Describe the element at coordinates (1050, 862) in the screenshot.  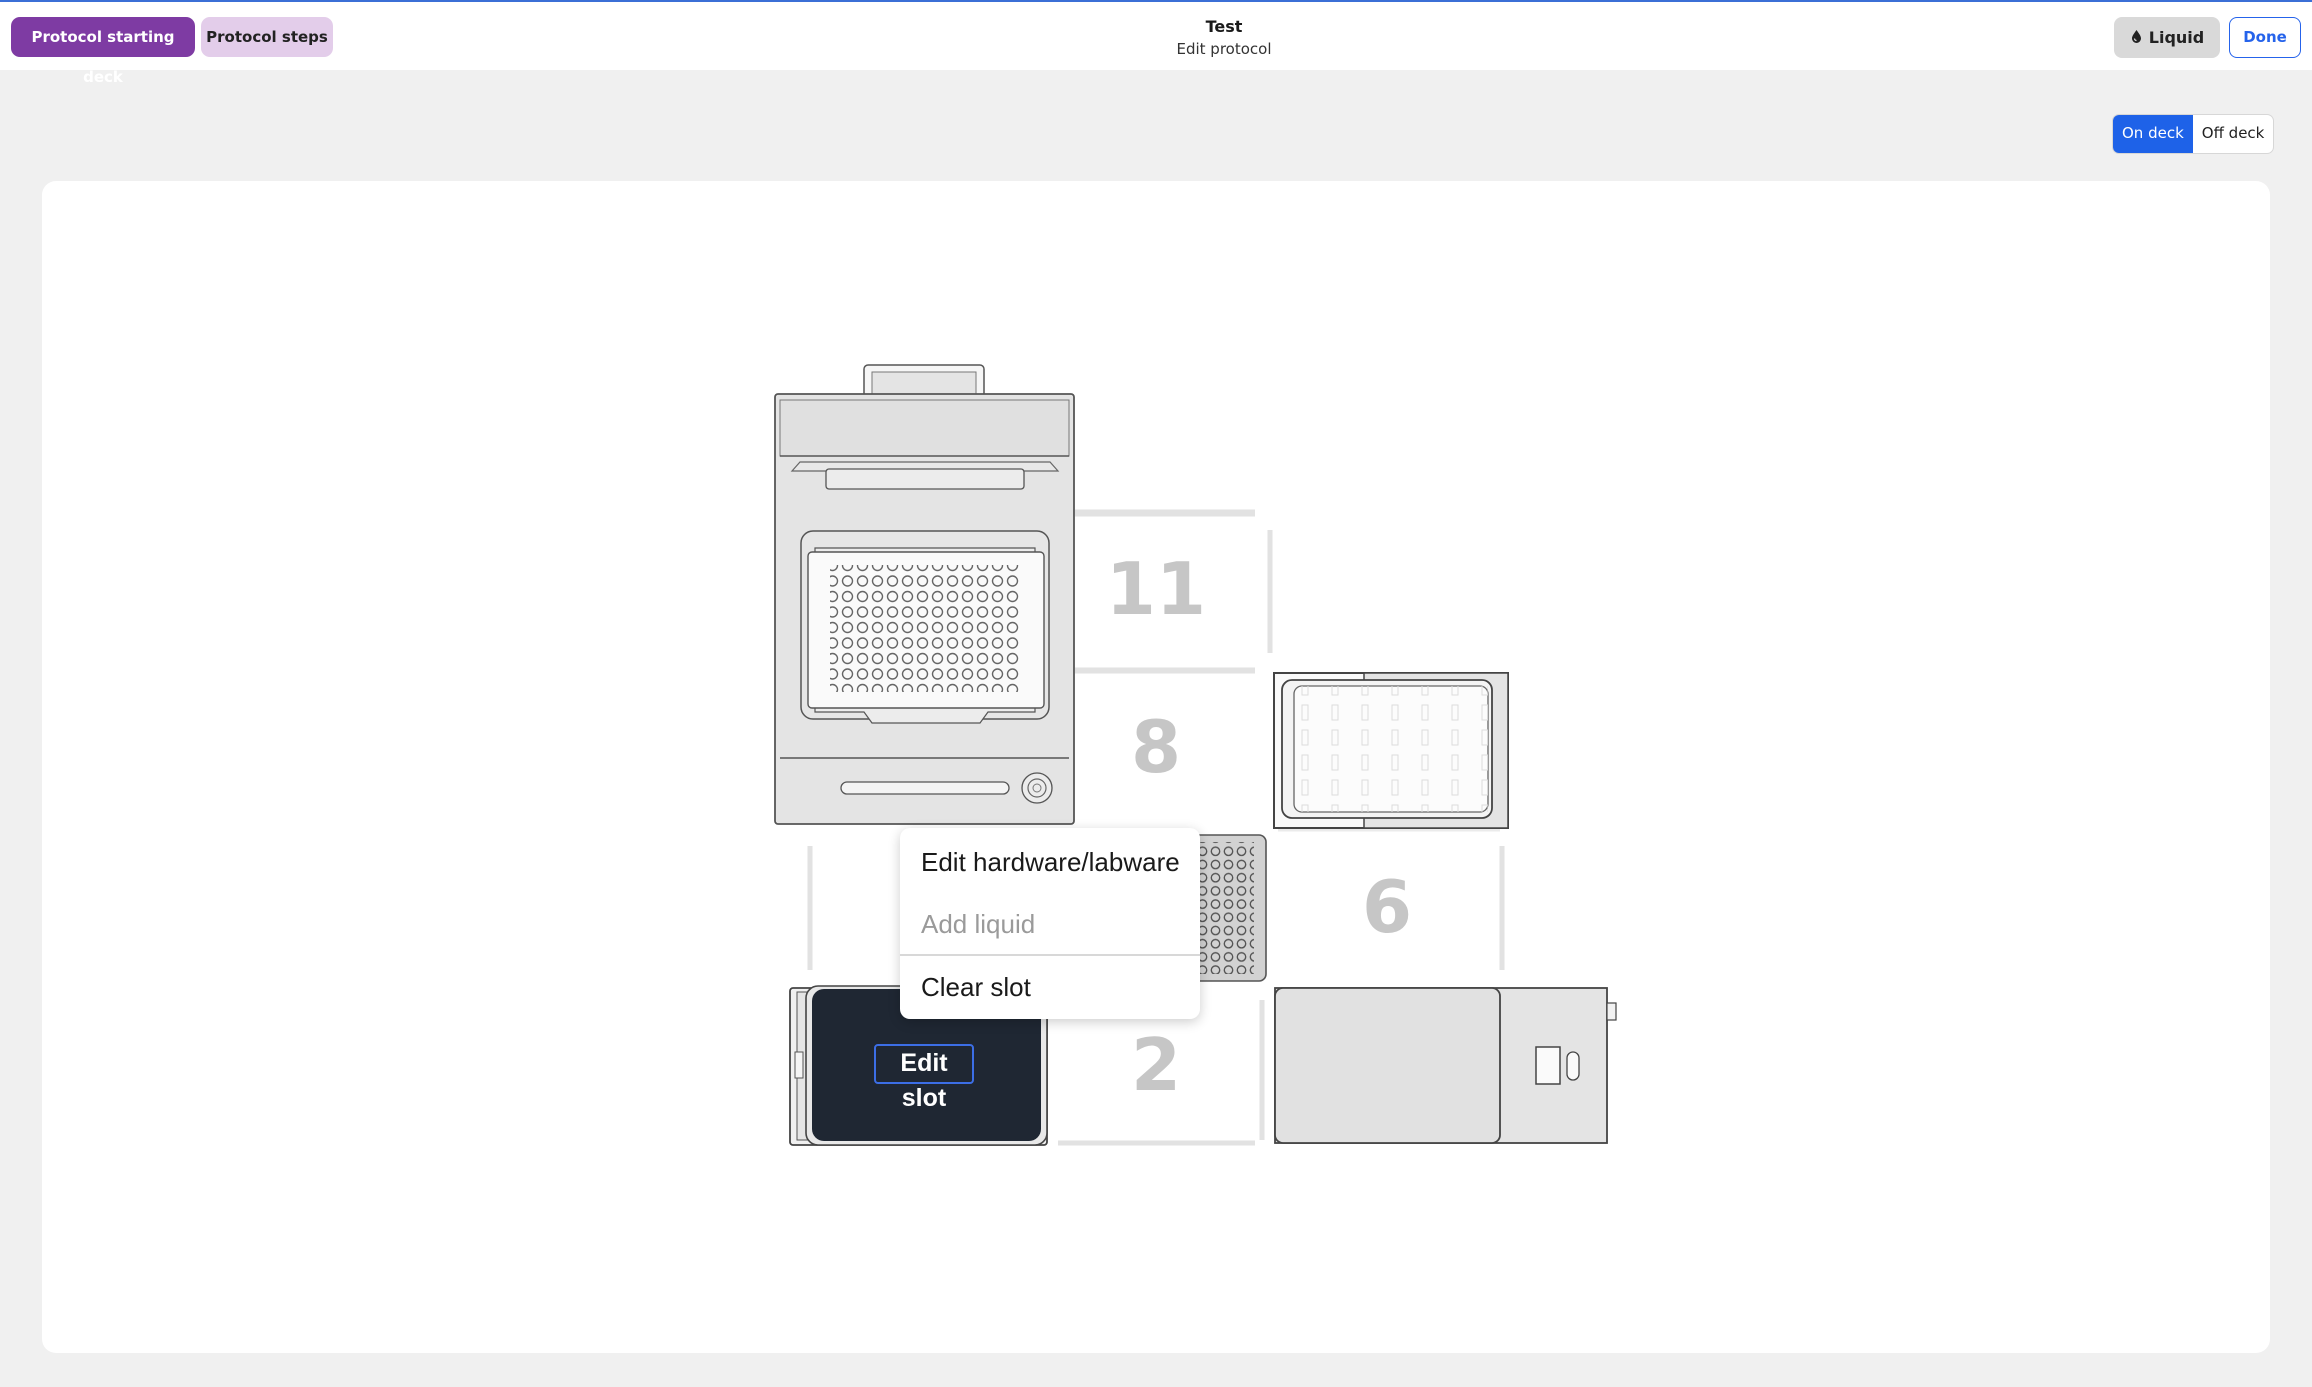
I see `edit-hardware-labware-menu-item: Edit hardware/labware` at that location.